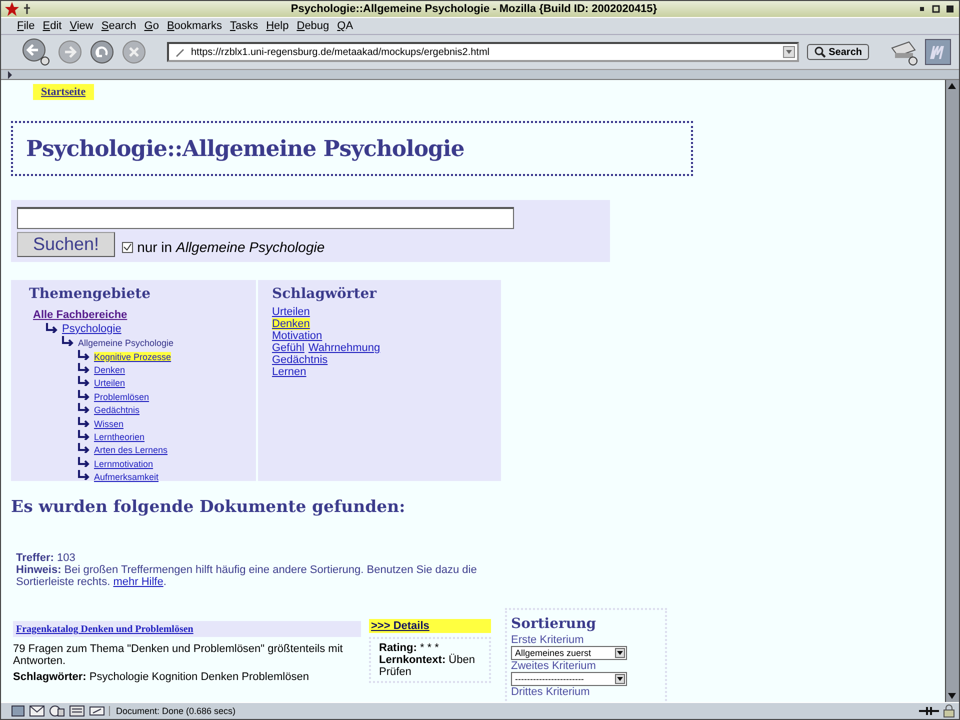 This screenshot has width=960, height=720. What do you see at coordinates (124, 463) in the screenshot?
I see `tree-link: Lernmotivation` at bounding box center [124, 463].